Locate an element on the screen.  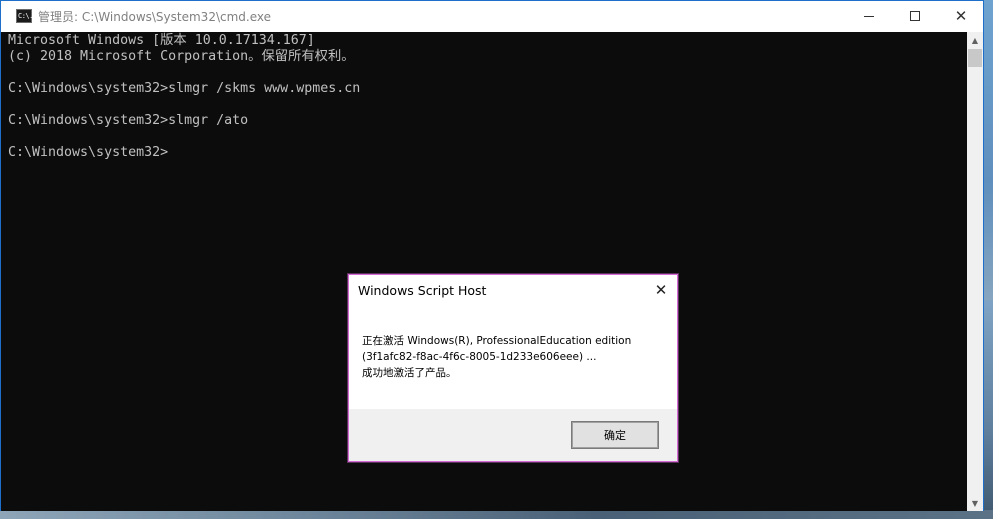
dialog-message-line: 成功地激活了产品。 is located at coordinates (409, 373).